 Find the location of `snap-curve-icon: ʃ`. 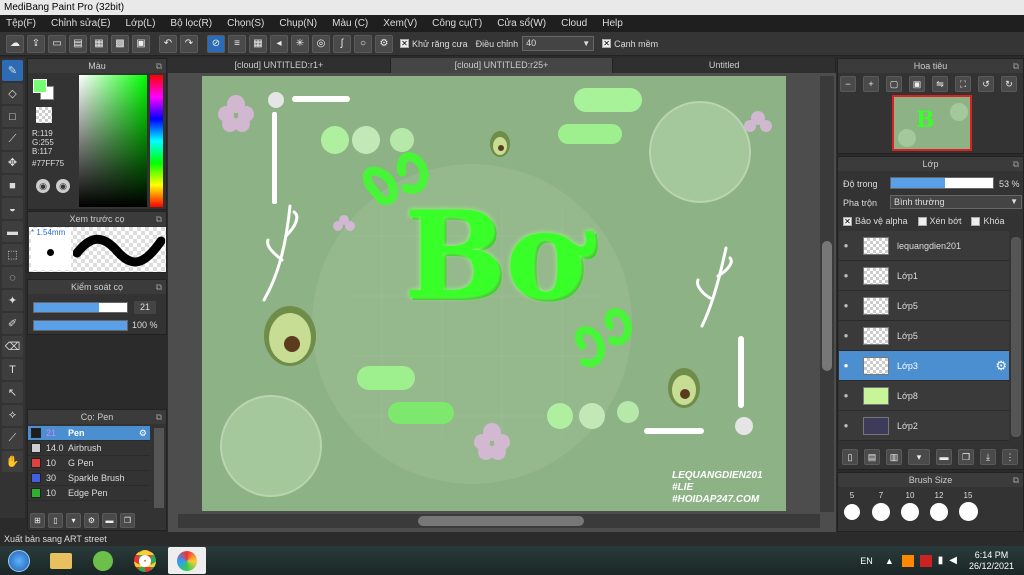

snap-curve-icon: ʃ is located at coordinates (342, 43).